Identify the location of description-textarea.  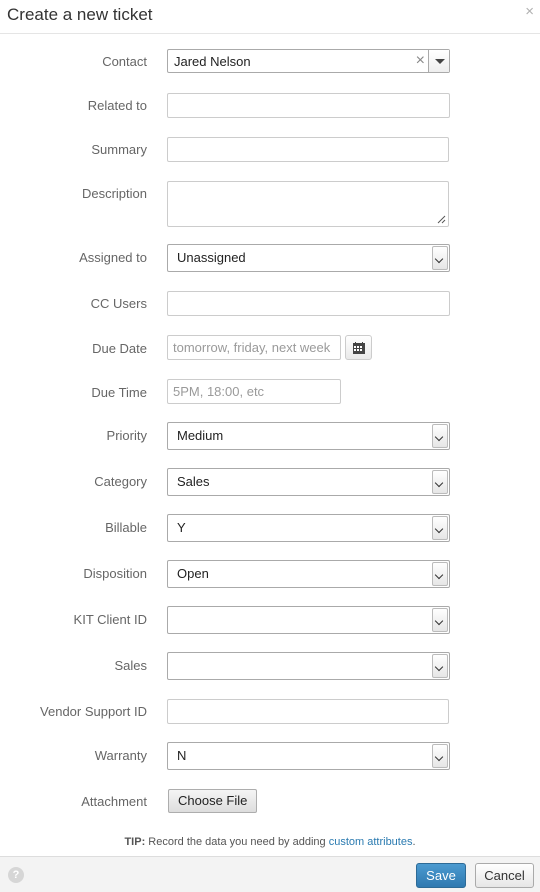
(308, 204).